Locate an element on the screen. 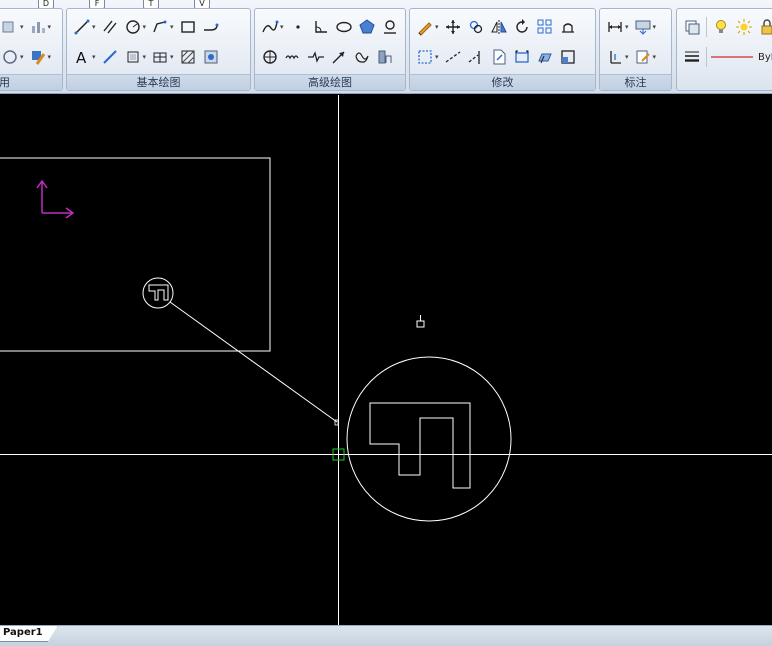  mirror-icon is located at coordinates (499, 27).